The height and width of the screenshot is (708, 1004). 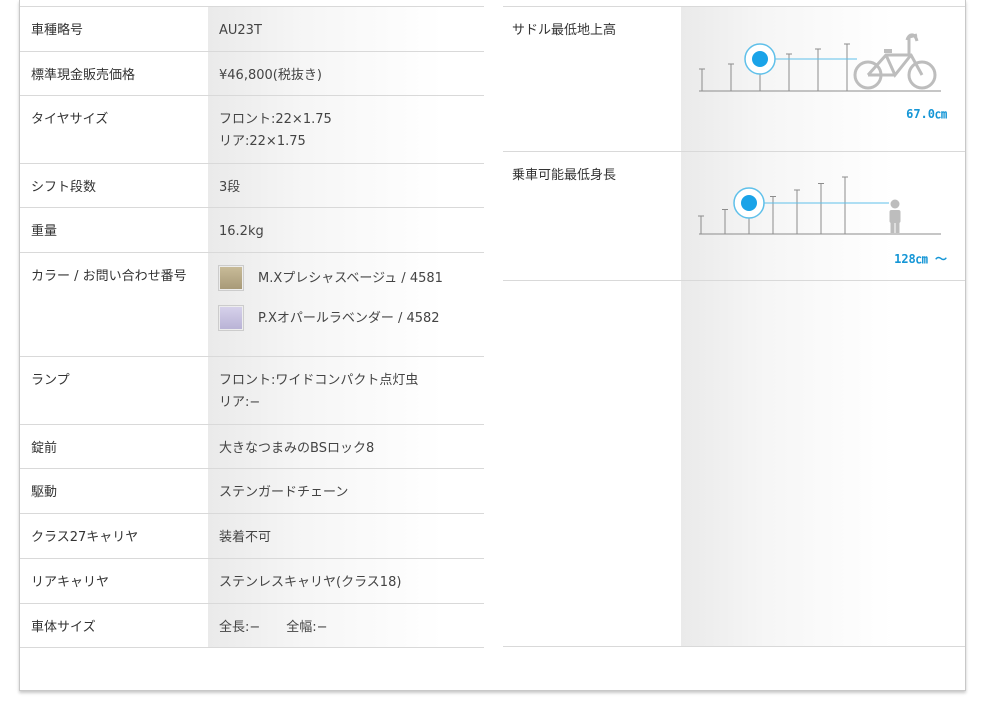 I want to click on spec-value-line: リア:−, so click(x=240, y=402).